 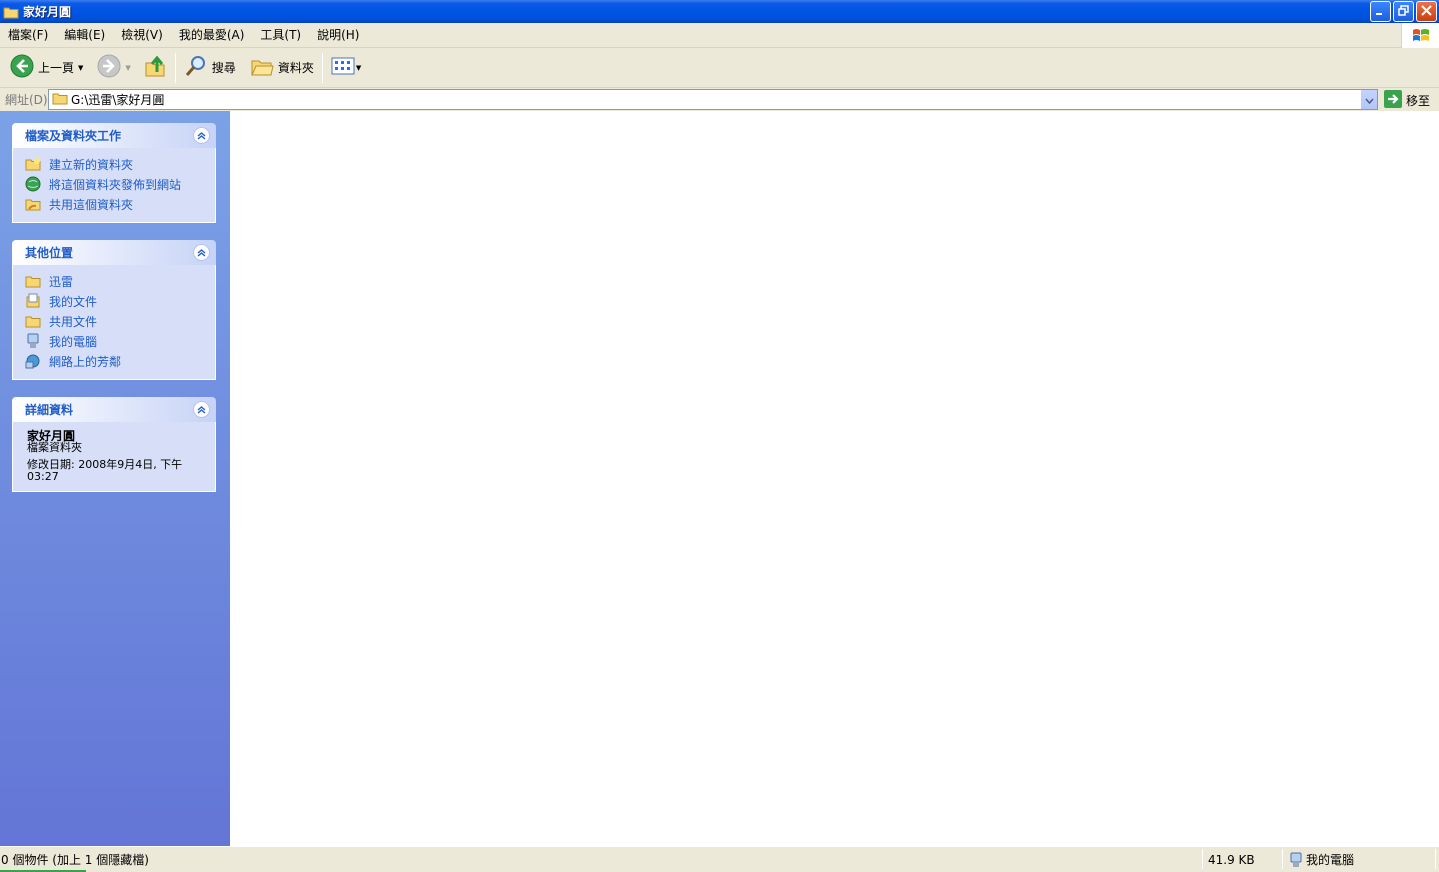 I want to click on file-folder-tasks-panel: 檔案及資料夾工作 建立新的資料夾 將這個資料夾發佈到網站 共用這個資料夾, so click(x=114, y=173).